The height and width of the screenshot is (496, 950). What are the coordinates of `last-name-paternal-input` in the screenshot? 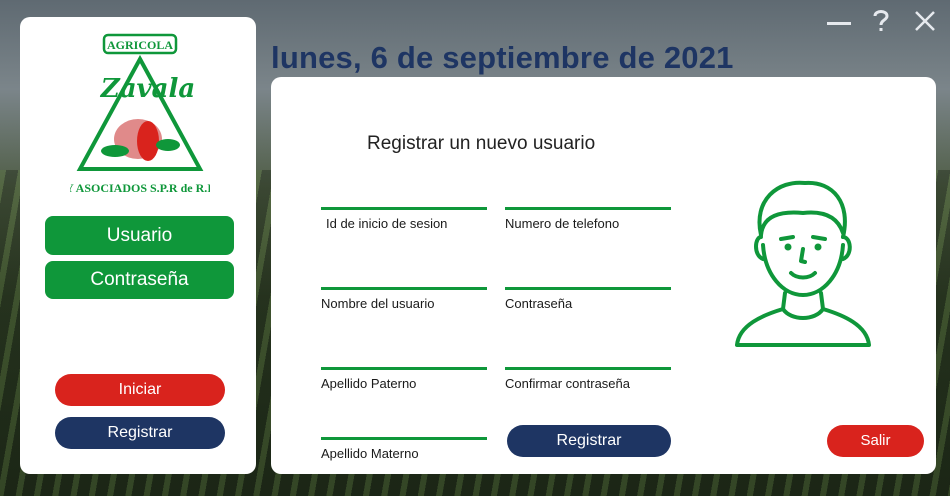 It's located at (404, 368).